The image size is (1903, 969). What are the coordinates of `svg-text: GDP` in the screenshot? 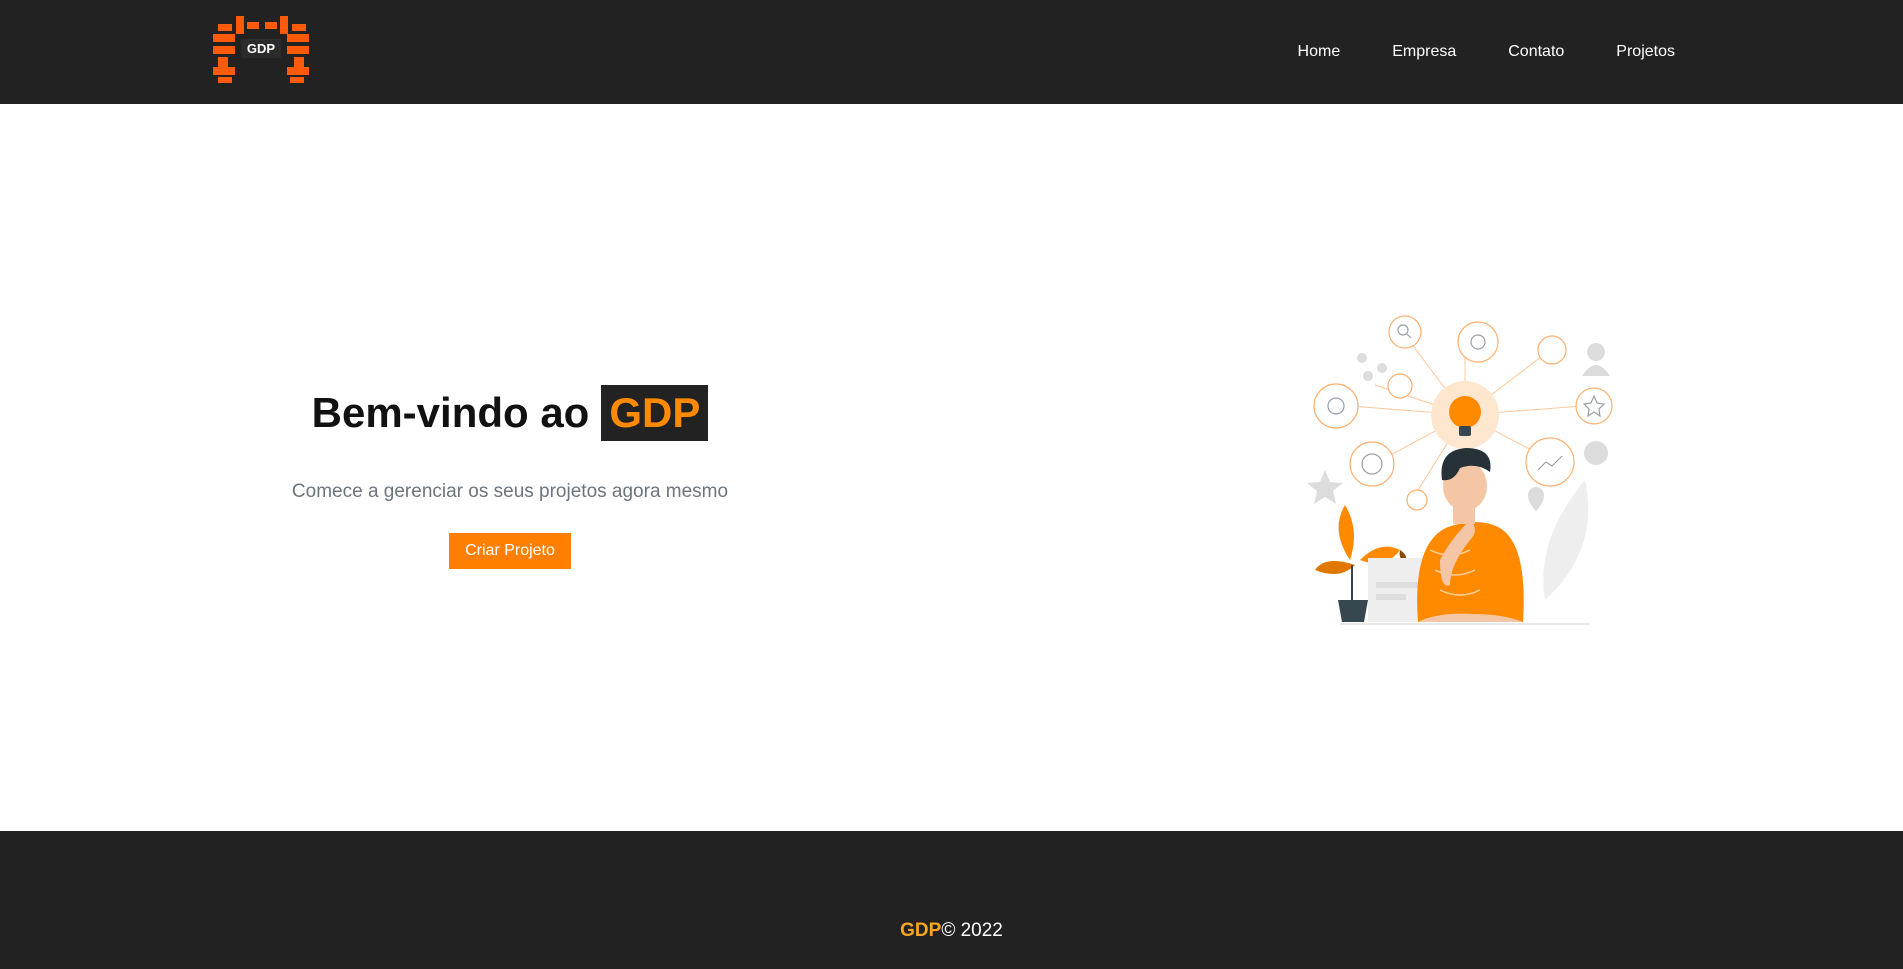 It's located at (261, 48).